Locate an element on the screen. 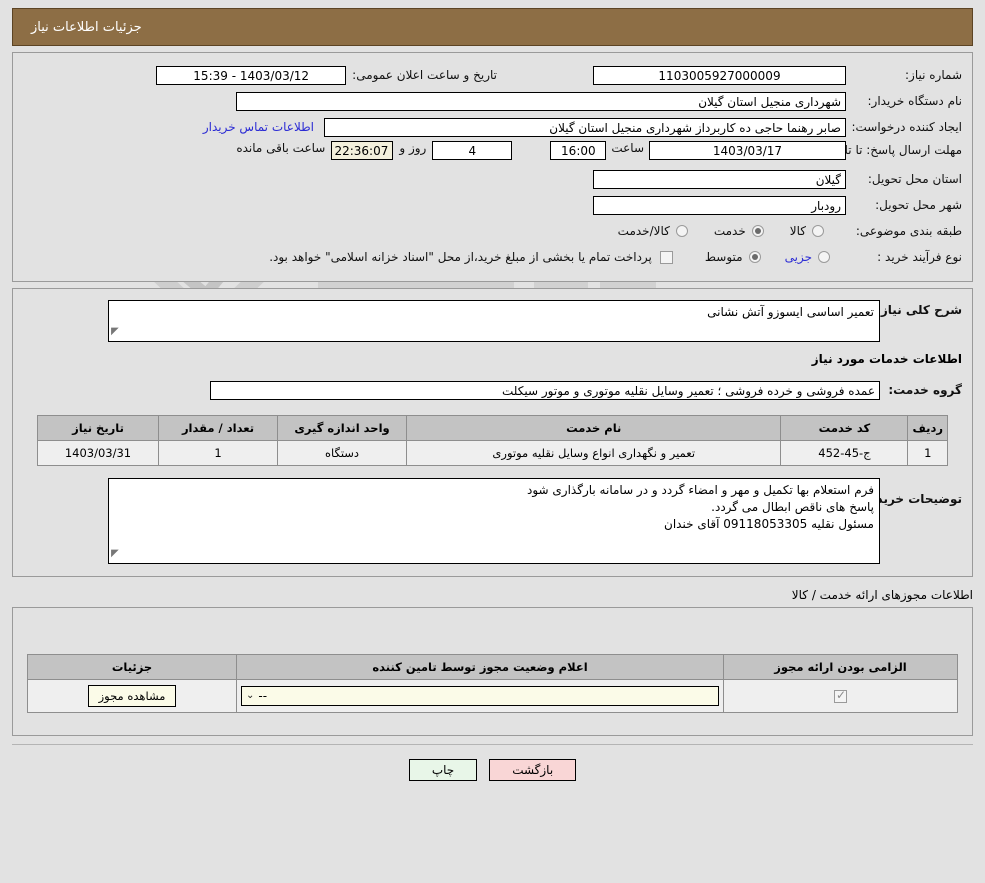 The image size is (985, 883). buyer-org-label: نام دستگاه خریدار: is located at coordinates (915, 101).